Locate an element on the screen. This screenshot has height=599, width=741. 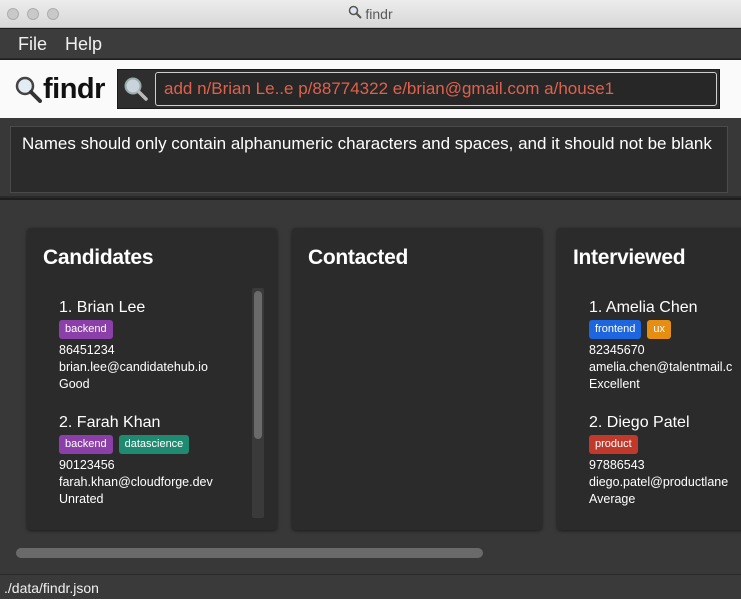
command-row: findr is located at coordinates (370, 89).